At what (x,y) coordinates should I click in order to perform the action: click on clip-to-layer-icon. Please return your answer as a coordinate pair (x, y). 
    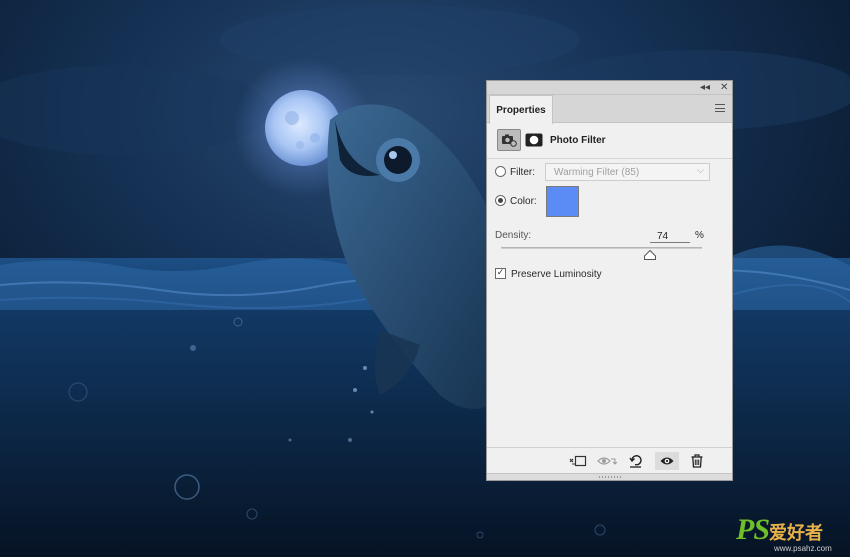
    Looking at the image, I should click on (578, 461).